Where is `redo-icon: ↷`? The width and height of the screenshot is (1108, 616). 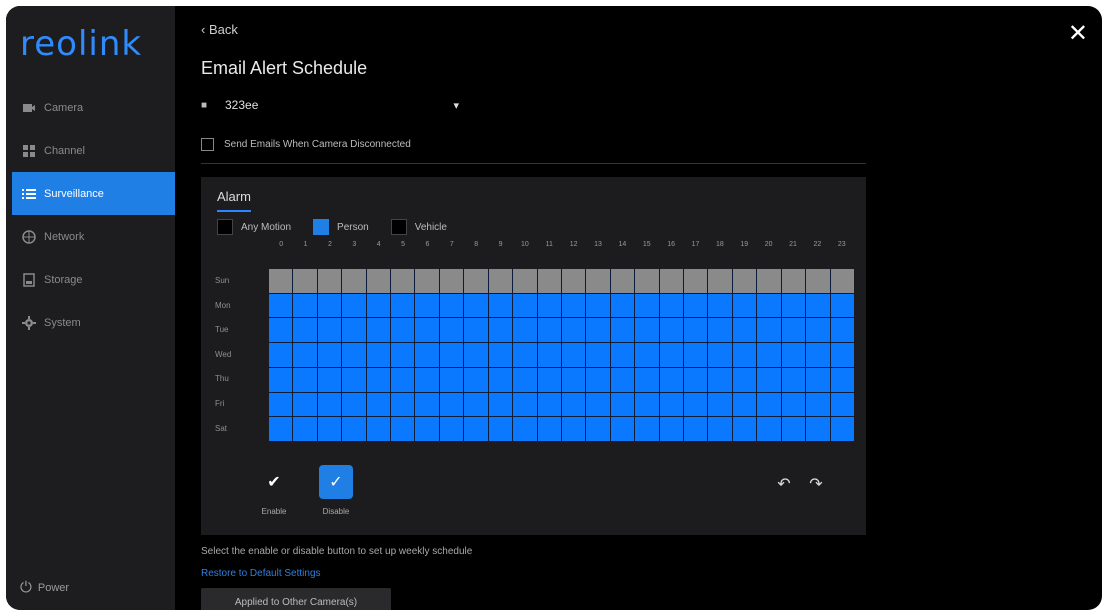
redo-icon: ↷ is located at coordinates (816, 484).